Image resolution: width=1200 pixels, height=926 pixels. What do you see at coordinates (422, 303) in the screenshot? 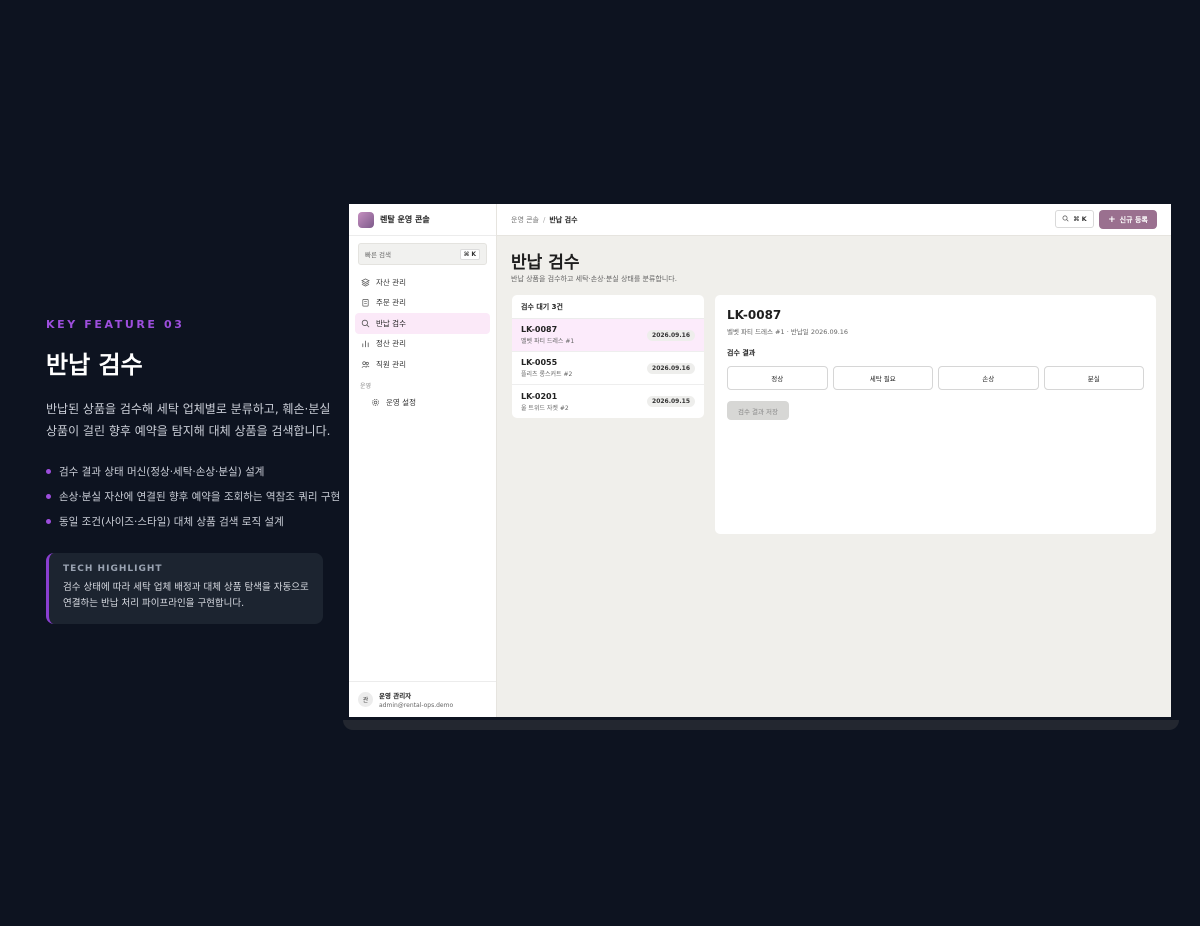
I see `sidebar-item-orders: 주문 관리` at bounding box center [422, 303].